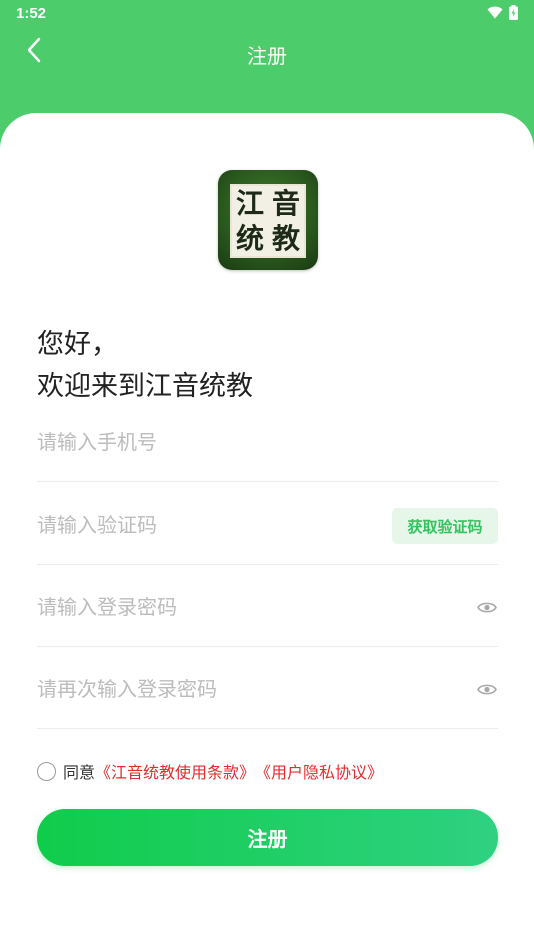 This screenshot has width=534, height=950. What do you see at coordinates (31, 13) in the screenshot?
I see `status-time: 1:52` at bounding box center [31, 13].